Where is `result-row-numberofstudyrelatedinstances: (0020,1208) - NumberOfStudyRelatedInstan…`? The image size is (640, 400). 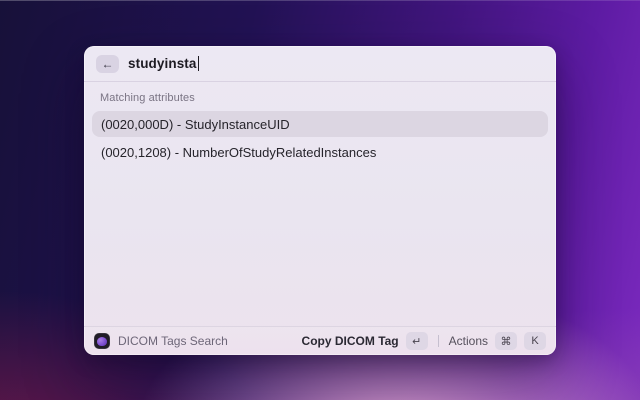
result-row-numberofstudyrelatedinstances: (0020,1208) - NumberOfStudyRelatedInstan… is located at coordinates (320, 152).